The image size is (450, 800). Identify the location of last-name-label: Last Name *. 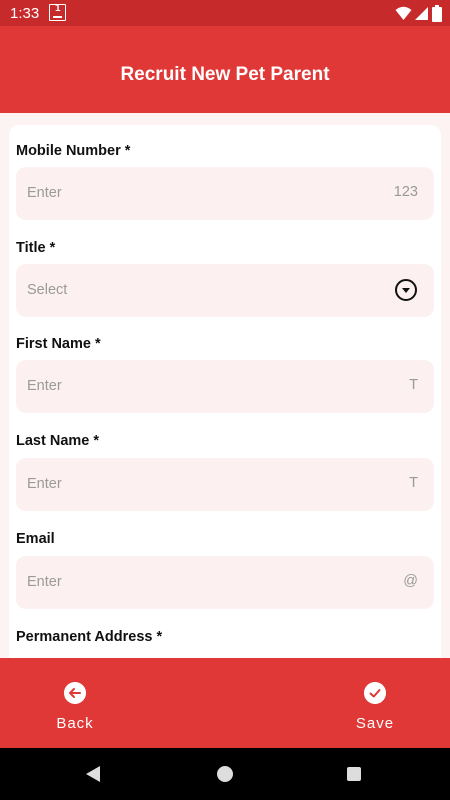
(58, 441).